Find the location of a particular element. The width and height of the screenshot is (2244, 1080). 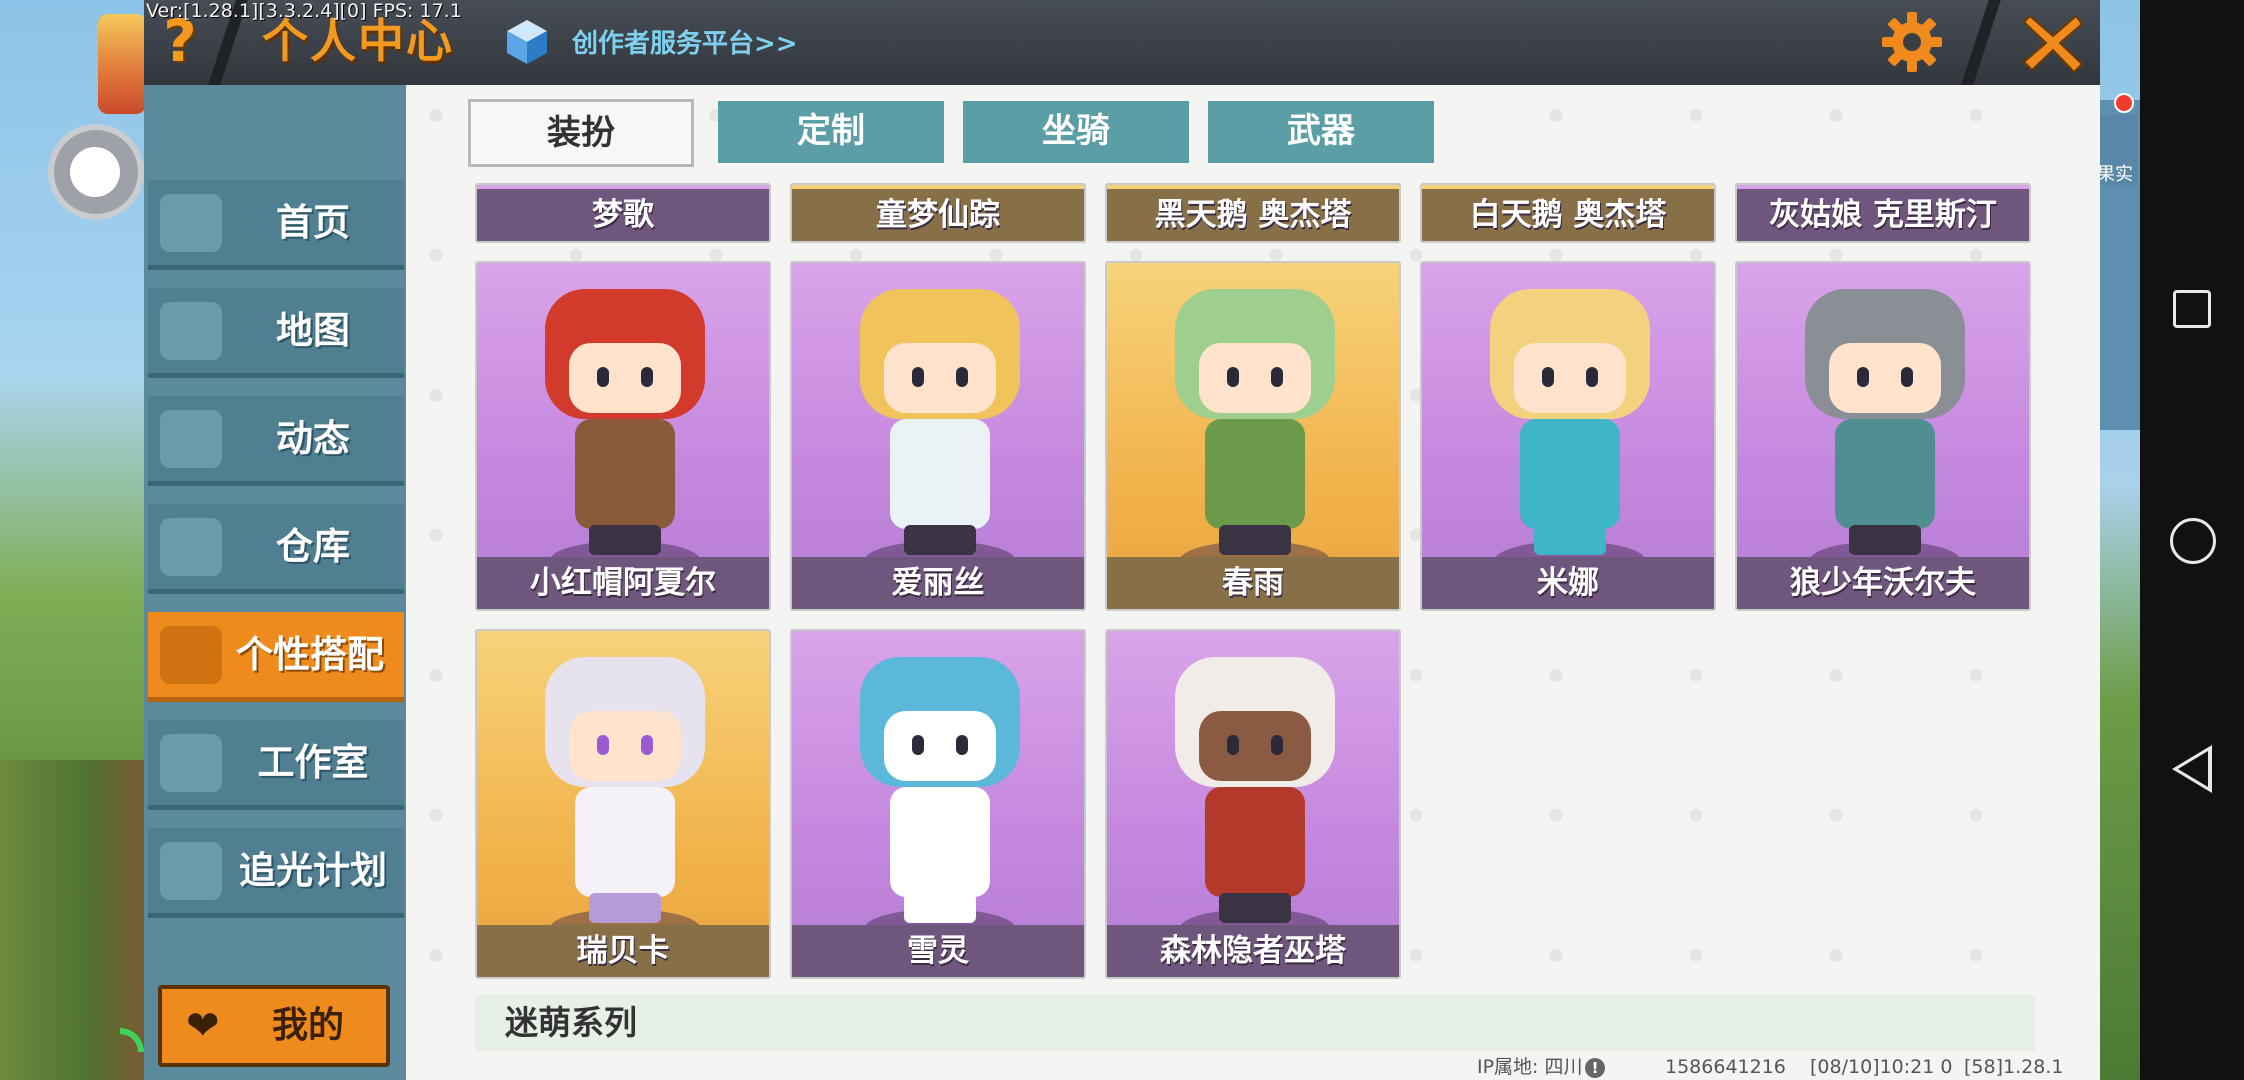

skin-card-label: 梦歌 is located at coordinates (623, 215).